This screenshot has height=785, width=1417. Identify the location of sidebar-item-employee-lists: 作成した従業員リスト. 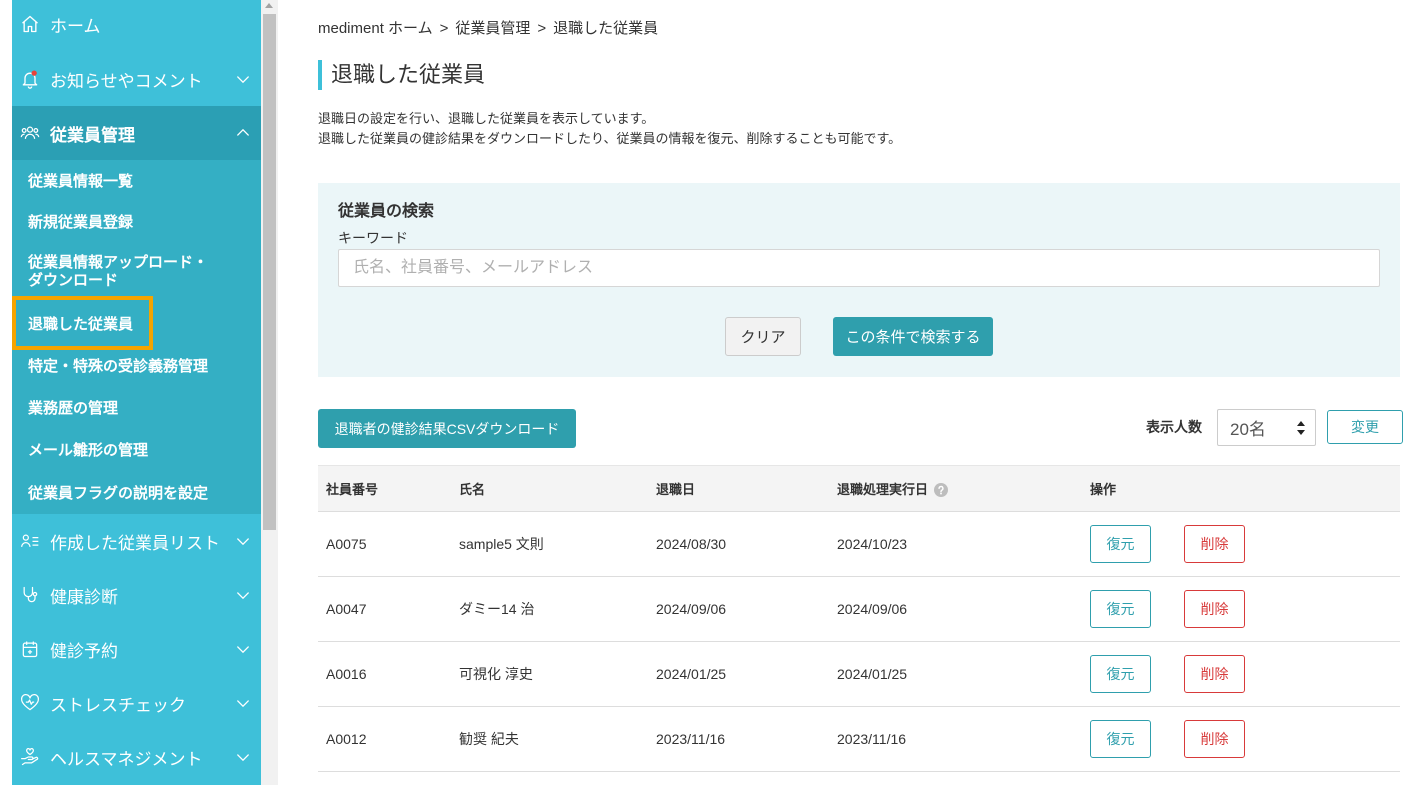
(136, 541).